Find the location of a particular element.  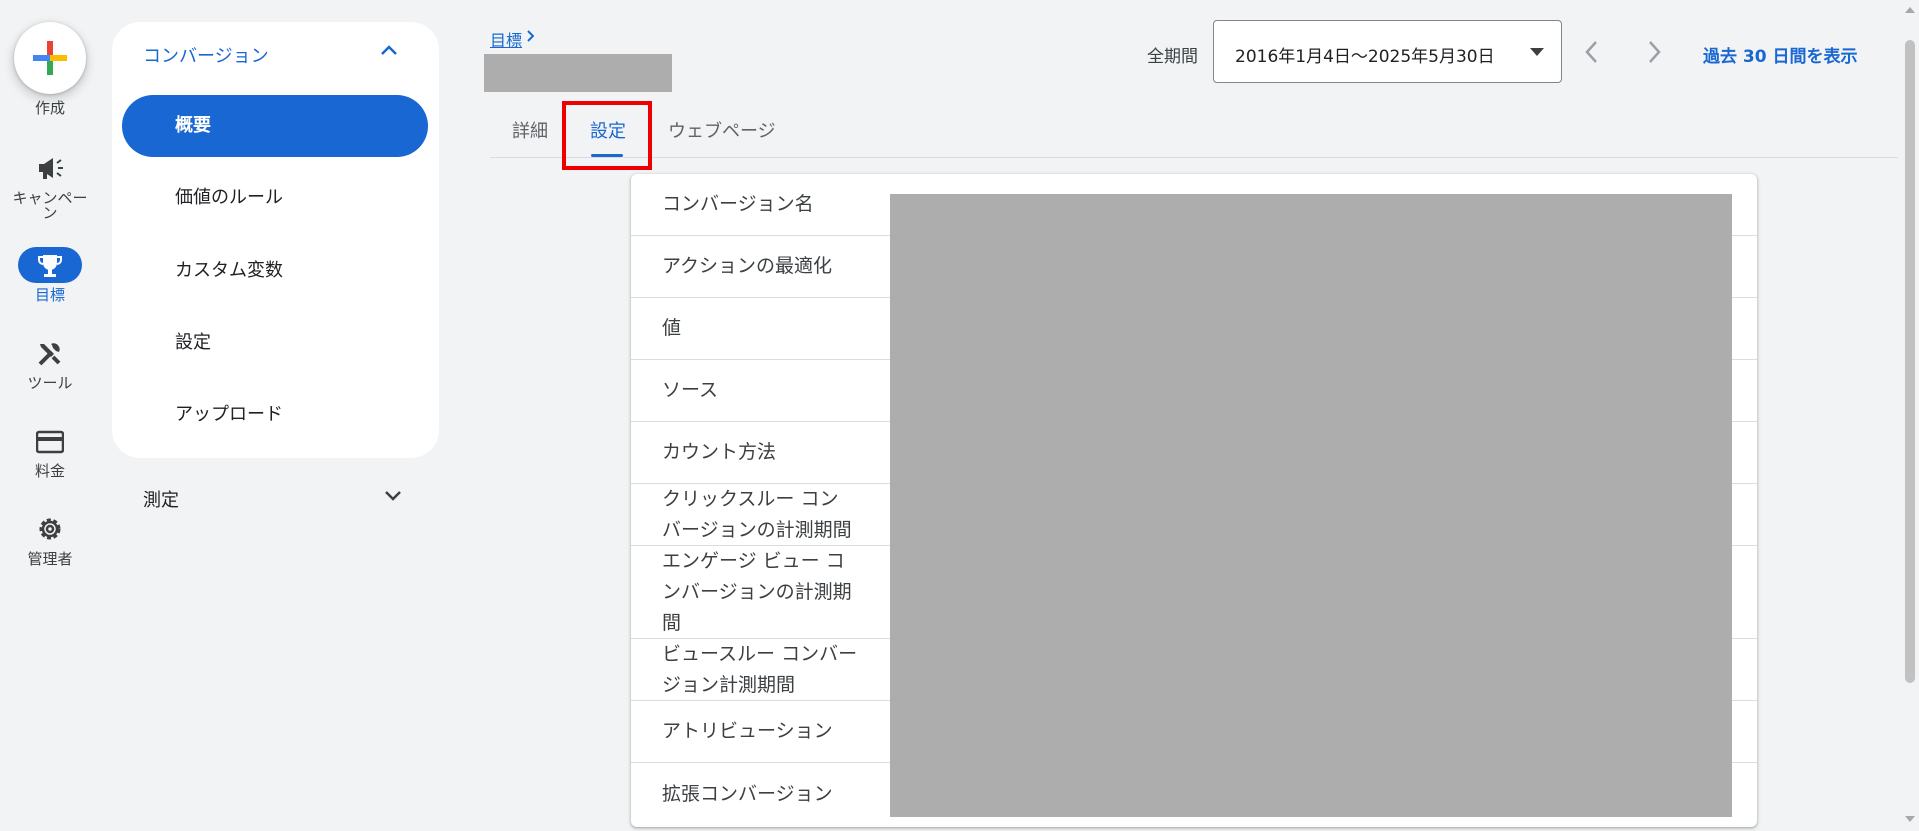

nav-group-conversions: コンバージョン is located at coordinates (206, 55).